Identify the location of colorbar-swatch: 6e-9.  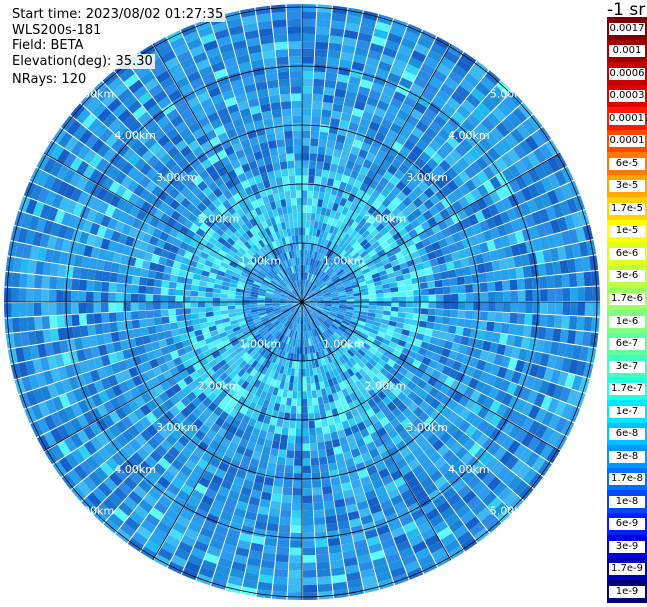
(627, 524).